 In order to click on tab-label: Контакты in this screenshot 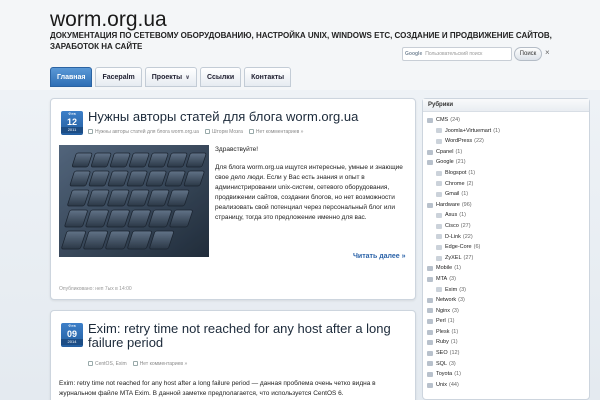, I will do `click(268, 77)`.